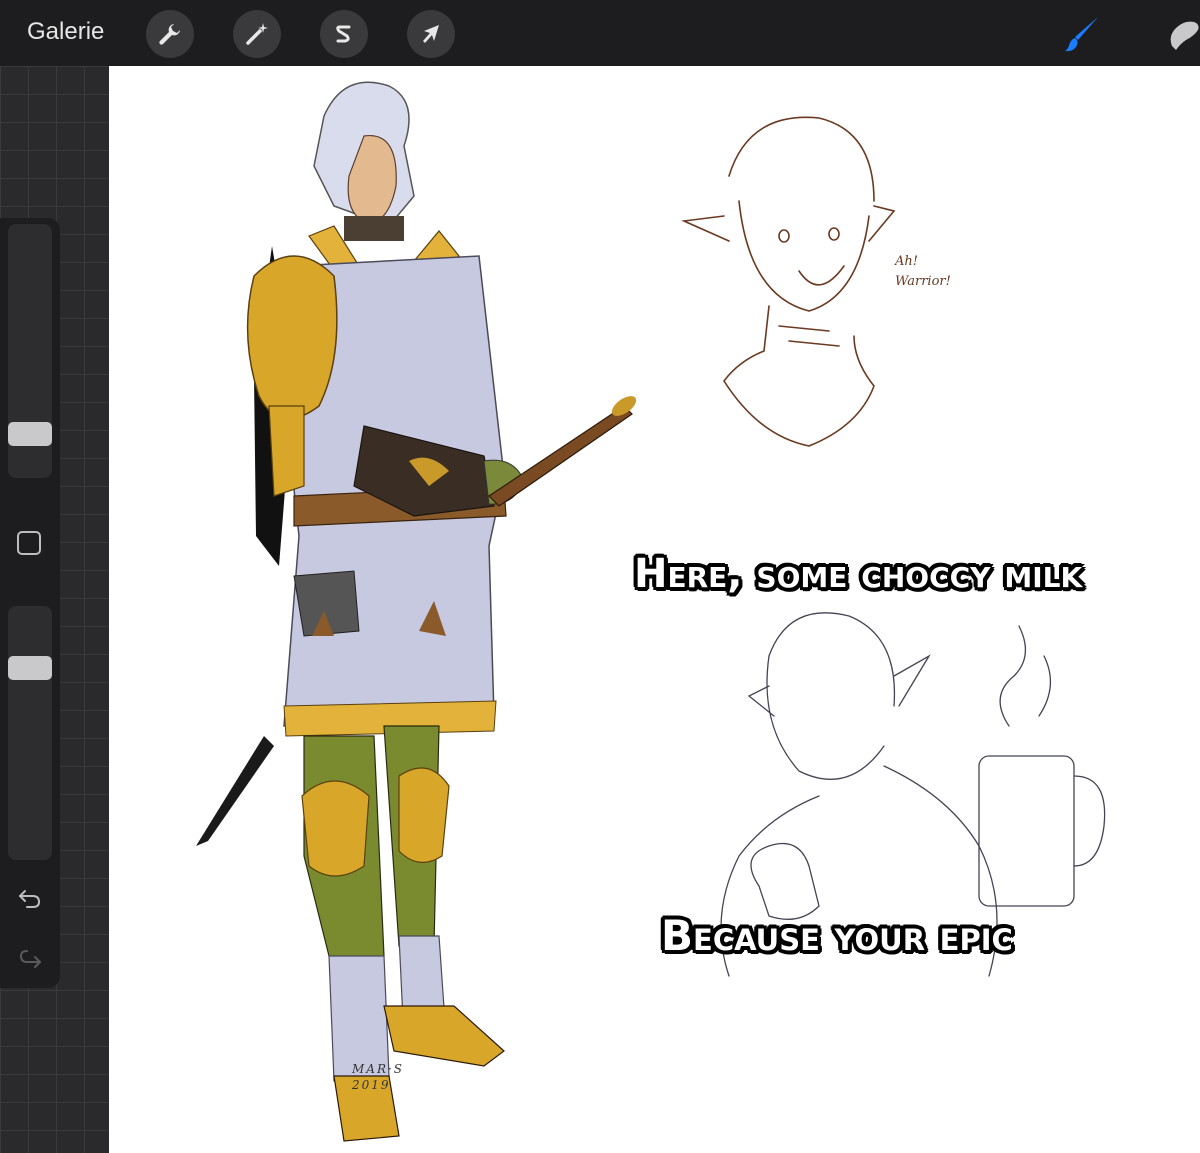 This screenshot has height=1153, width=1200. Describe the element at coordinates (923, 281) in the screenshot. I see `sketch-note-line-2: Warrior!` at that location.